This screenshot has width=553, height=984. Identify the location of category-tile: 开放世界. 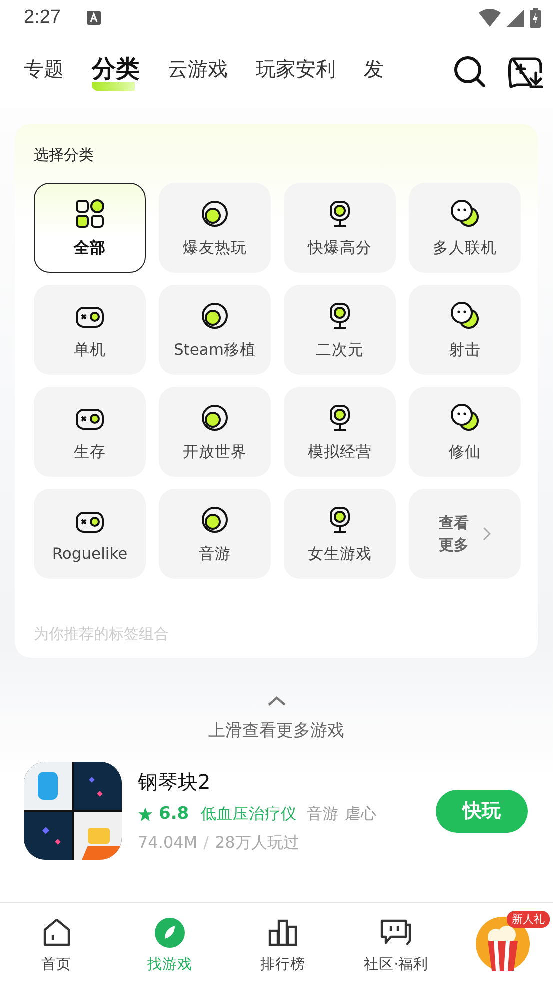
(215, 432).